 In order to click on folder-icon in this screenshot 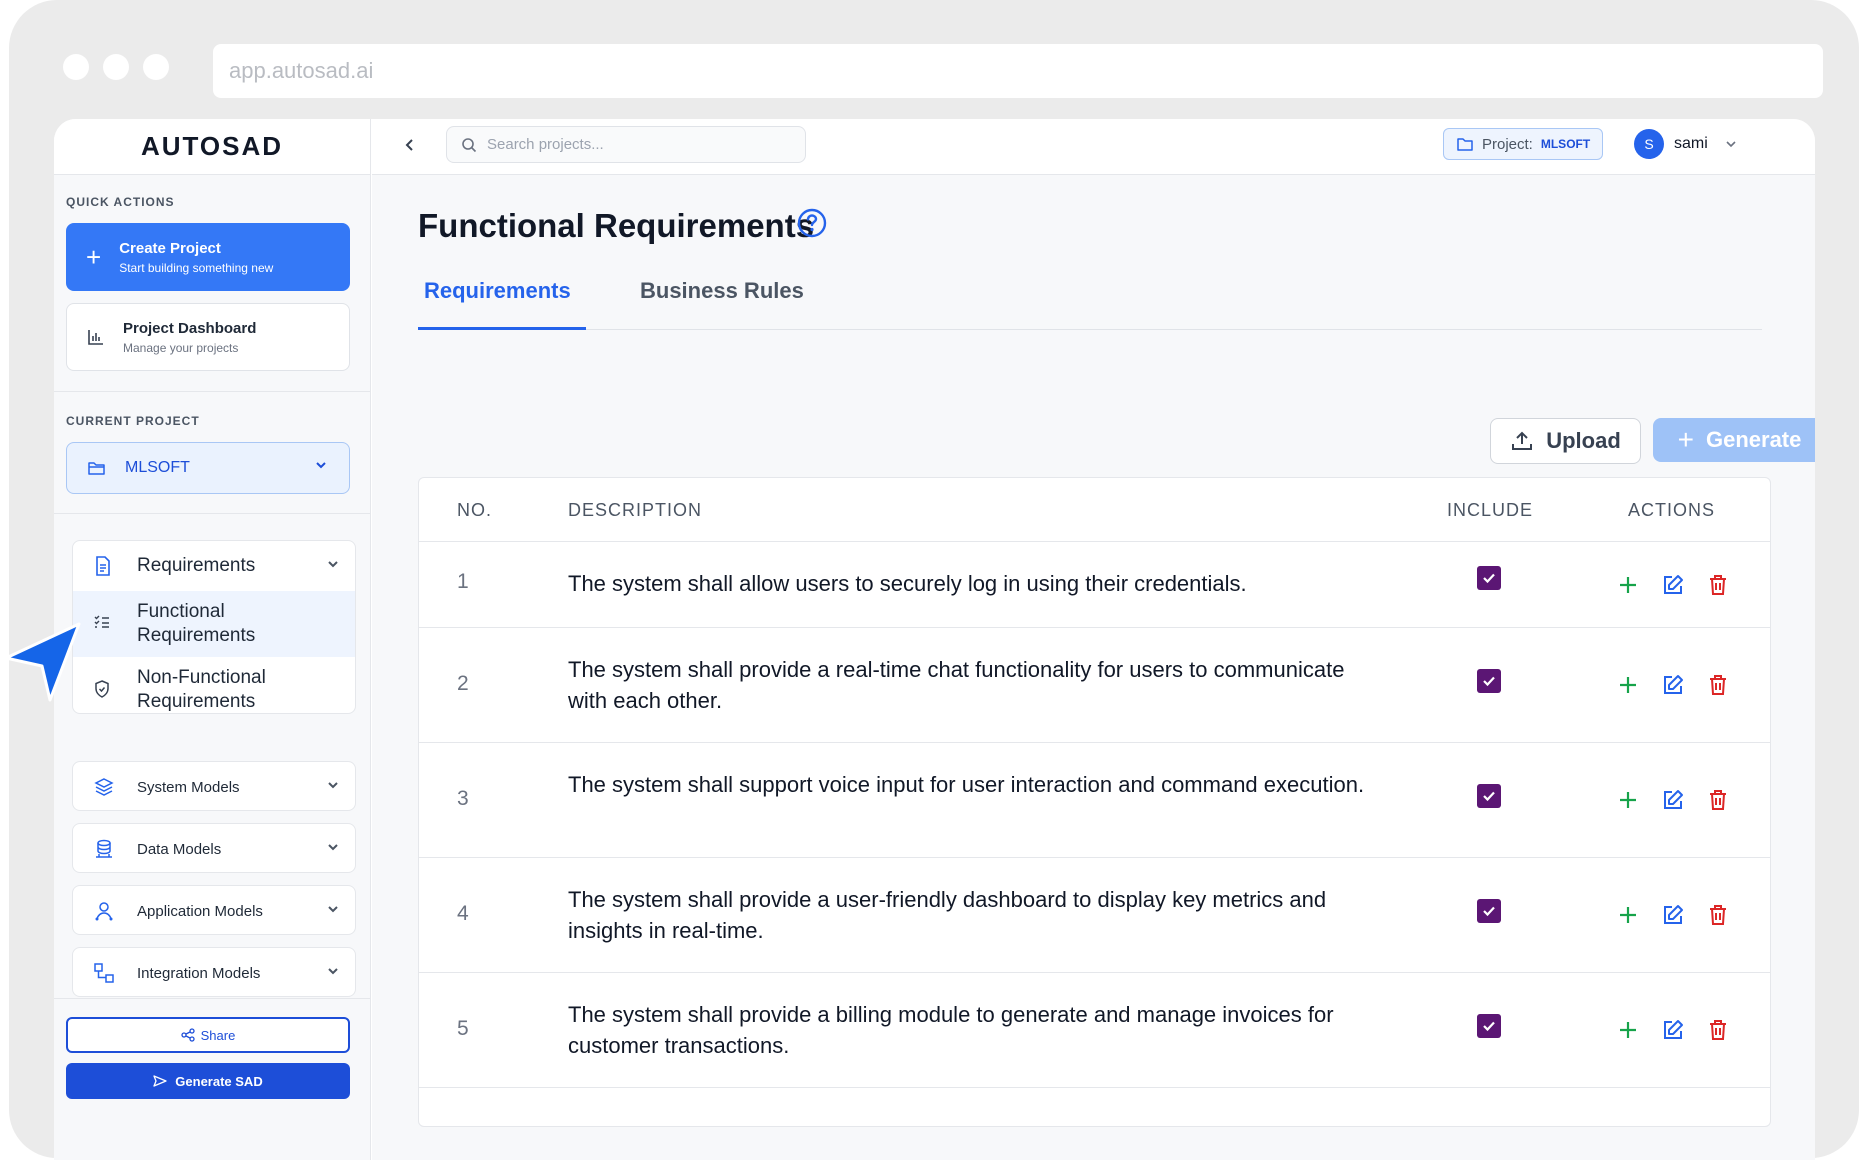, I will do `click(1465, 144)`.